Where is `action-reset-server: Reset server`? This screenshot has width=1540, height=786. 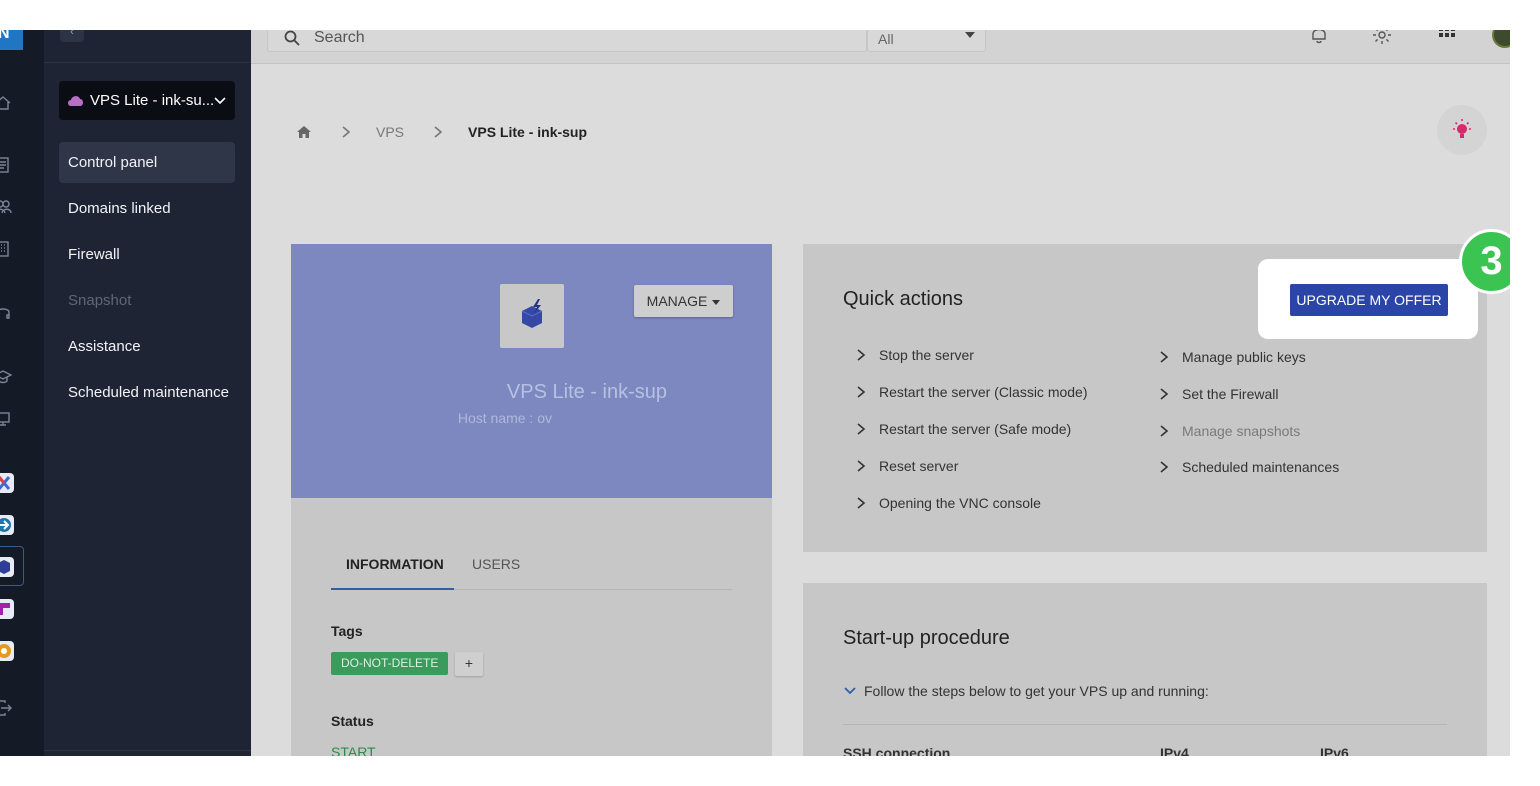
action-reset-server: Reset server is located at coordinates (900, 466).